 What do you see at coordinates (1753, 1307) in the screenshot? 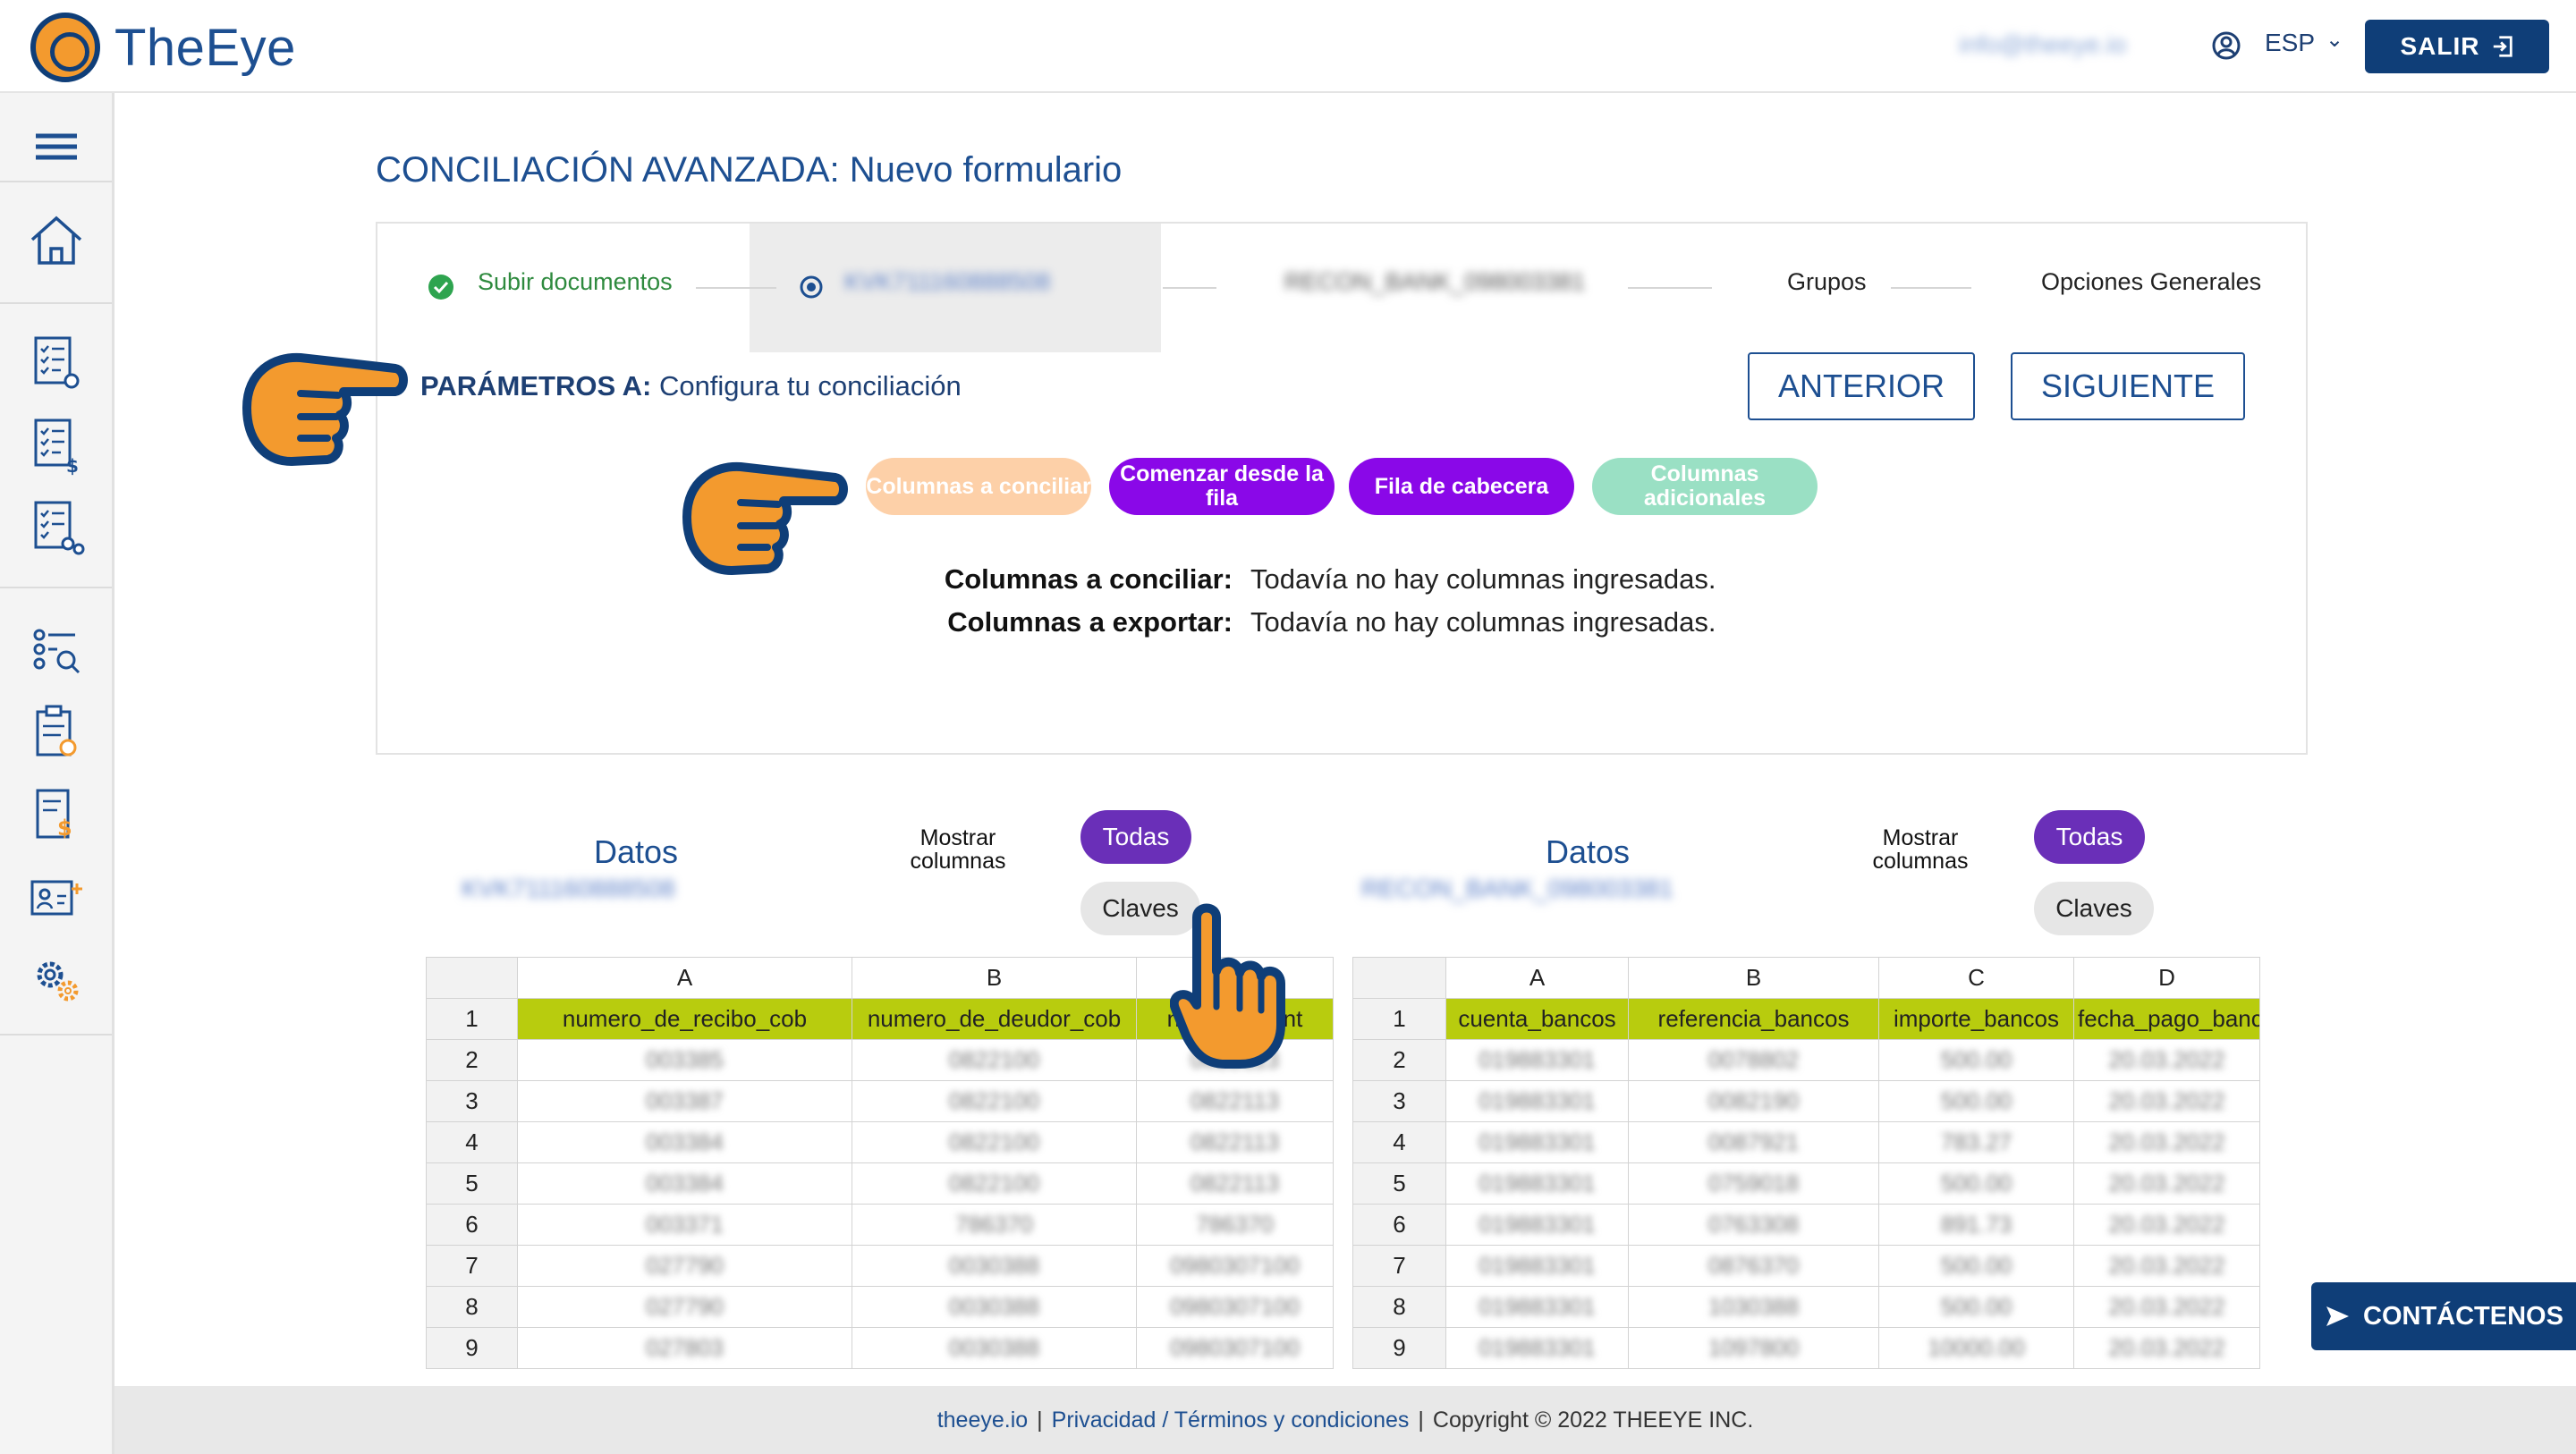
I see `table-cell: 1030388` at bounding box center [1753, 1307].